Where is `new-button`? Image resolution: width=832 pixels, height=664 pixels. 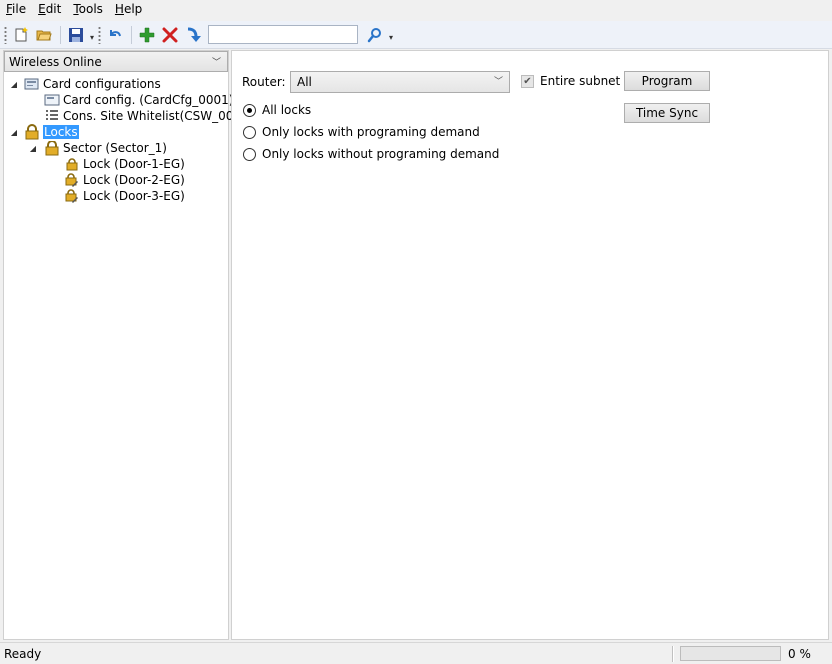 new-button is located at coordinates (21, 35).